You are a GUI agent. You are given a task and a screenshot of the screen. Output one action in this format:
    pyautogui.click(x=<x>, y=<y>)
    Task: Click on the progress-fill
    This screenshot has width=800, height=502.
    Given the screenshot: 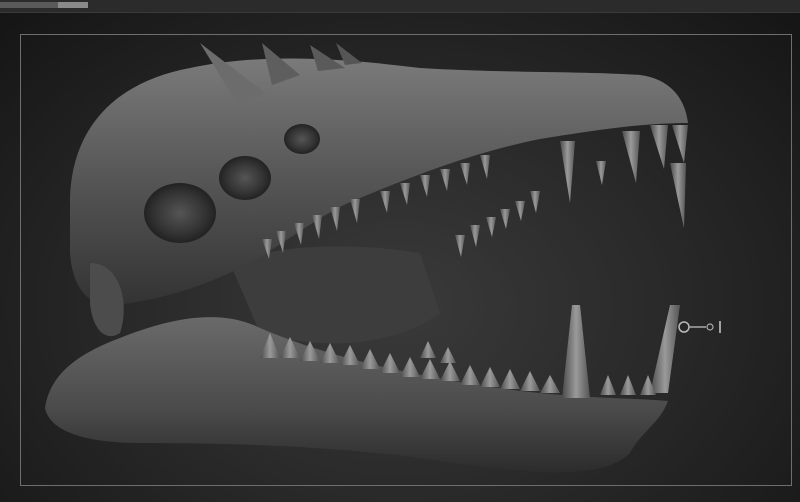 What is the action you would take?
    pyautogui.click(x=29, y=5)
    